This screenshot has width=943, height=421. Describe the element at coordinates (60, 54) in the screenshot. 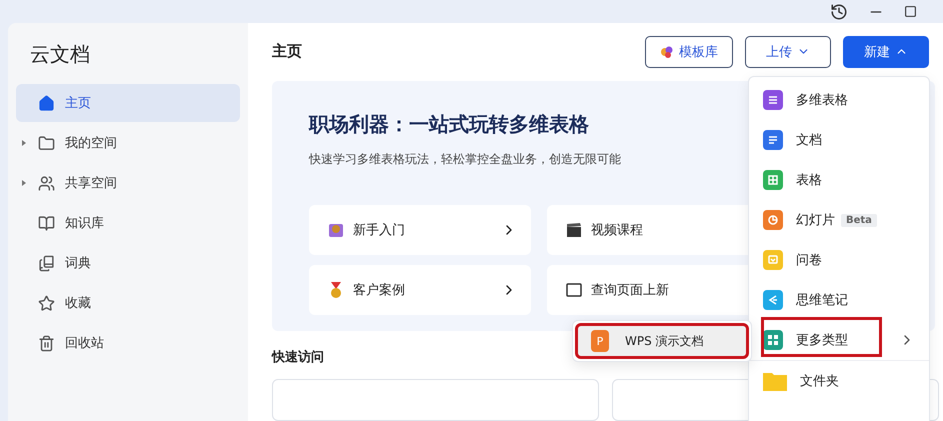

I see `app-title: 云文档` at that location.